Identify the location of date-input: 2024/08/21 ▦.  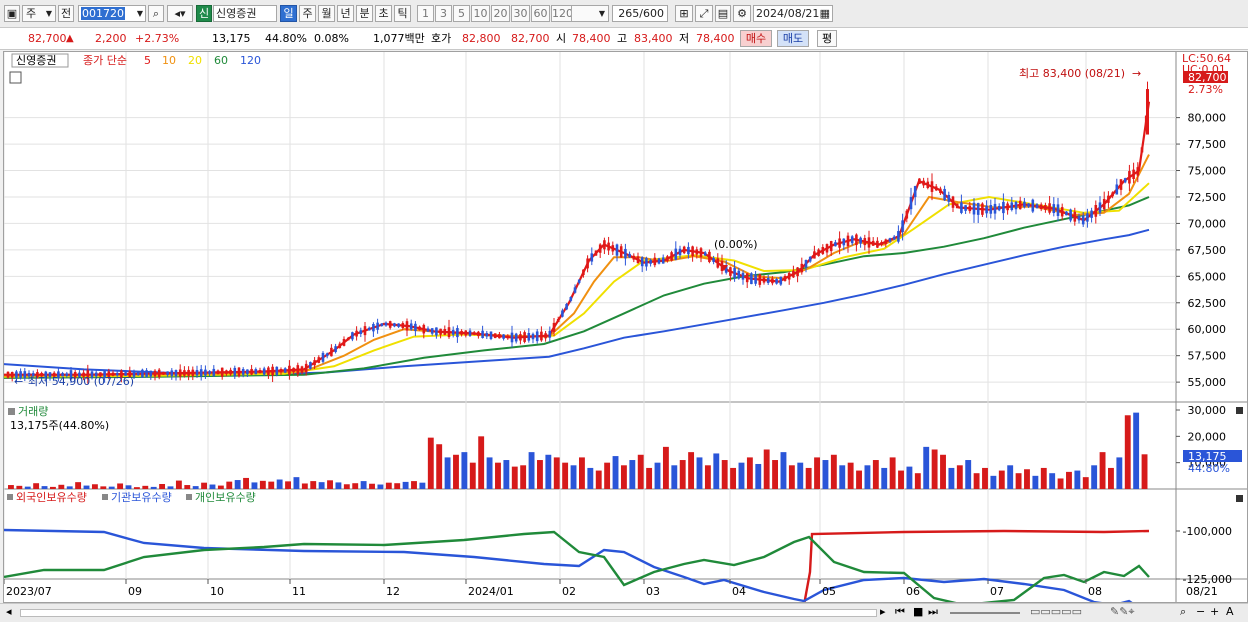
(793, 13).